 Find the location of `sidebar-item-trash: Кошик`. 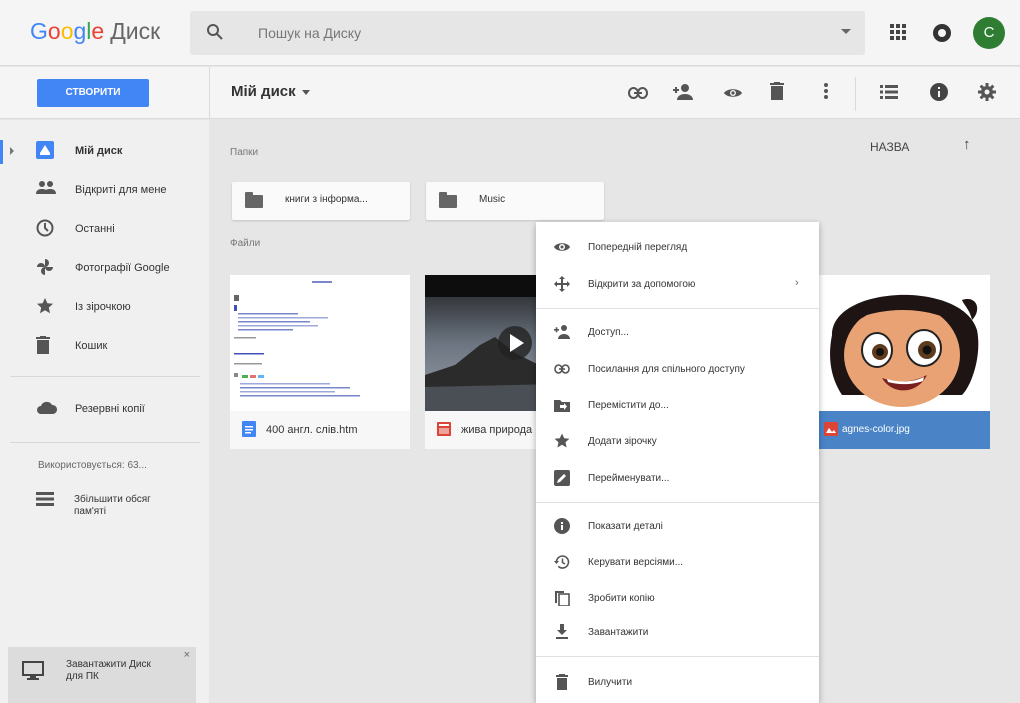

sidebar-item-trash: Кошик is located at coordinates (104, 347).